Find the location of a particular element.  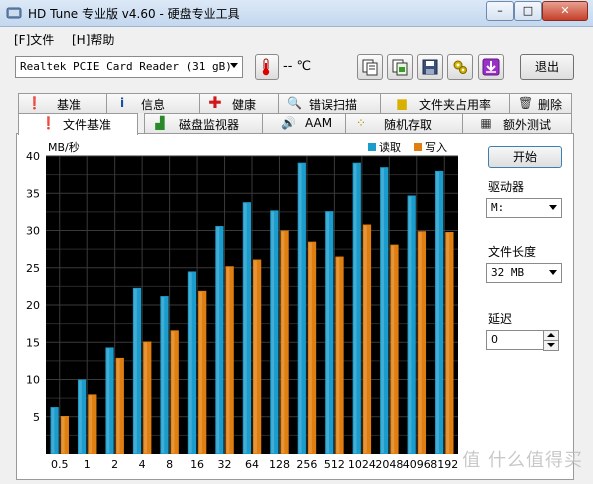

save-button is located at coordinates (430, 67).